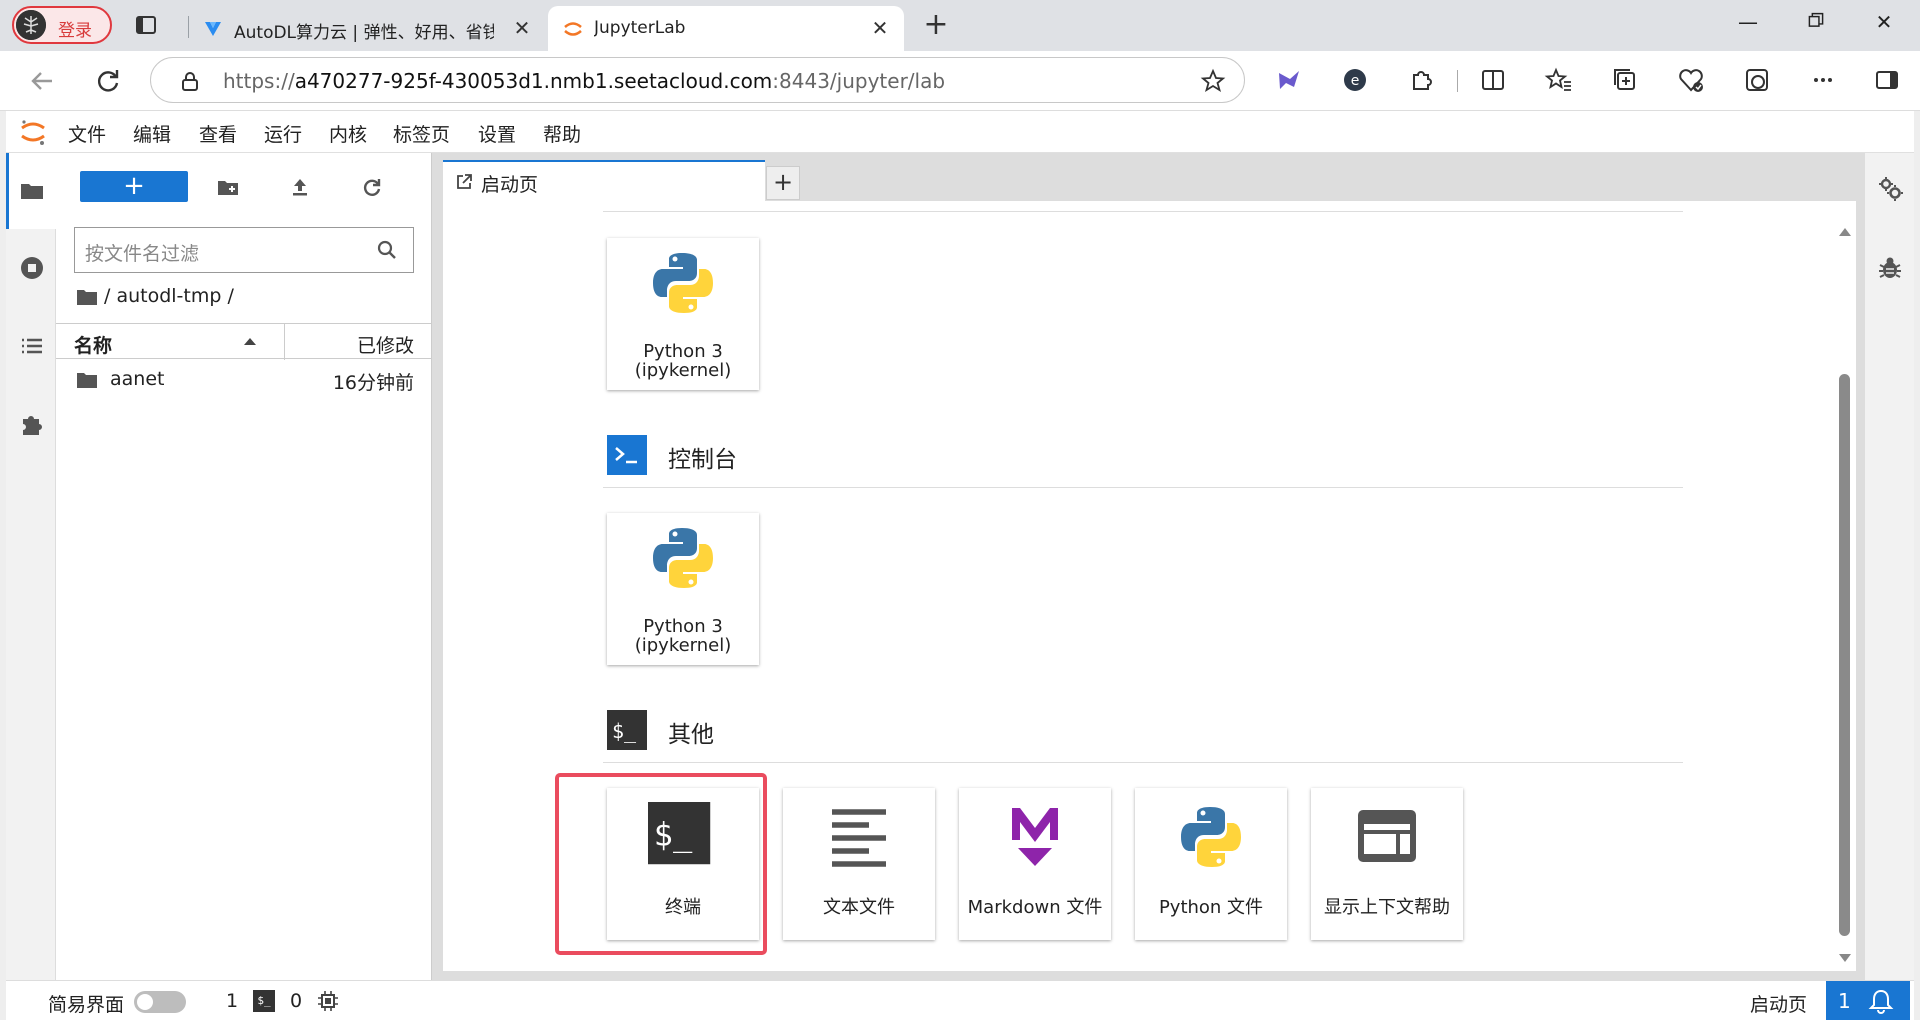 The width and height of the screenshot is (1920, 1020). What do you see at coordinates (1890, 268) in the screenshot?
I see `debugger-bug-icon` at bounding box center [1890, 268].